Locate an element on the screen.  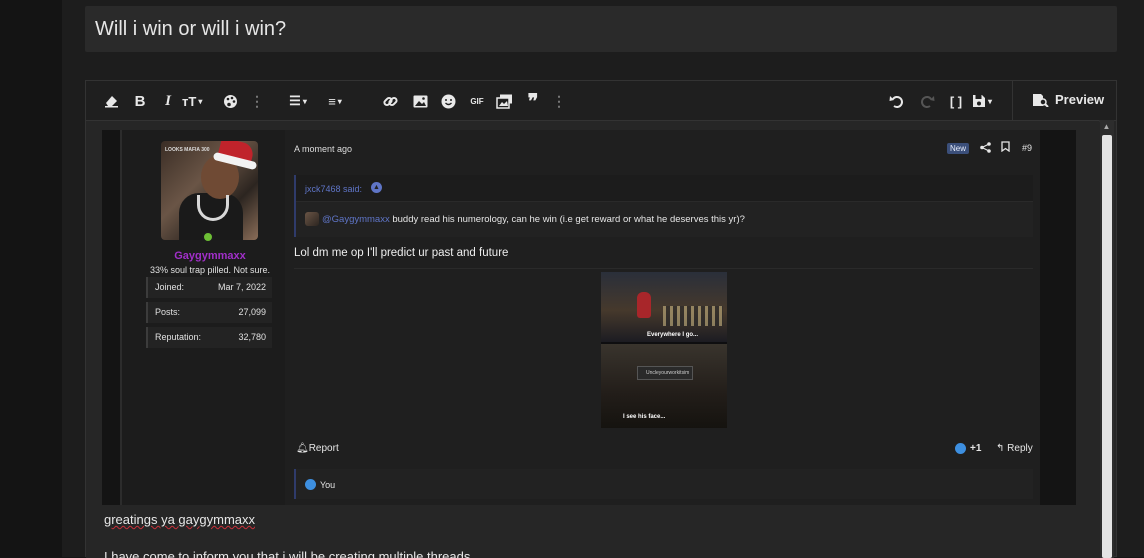
preview-icon is located at coordinates (1041, 100).